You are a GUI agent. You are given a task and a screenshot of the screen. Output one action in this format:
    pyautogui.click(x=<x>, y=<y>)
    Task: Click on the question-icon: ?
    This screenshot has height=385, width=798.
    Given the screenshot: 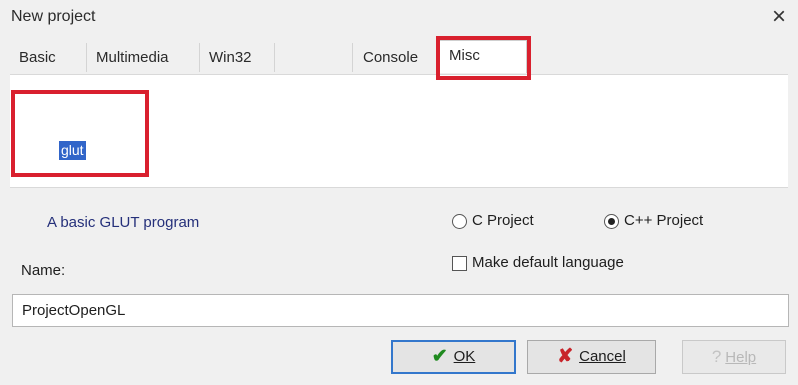 What is the action you would take?
    pyautogui.click(x=716, y=356)
    